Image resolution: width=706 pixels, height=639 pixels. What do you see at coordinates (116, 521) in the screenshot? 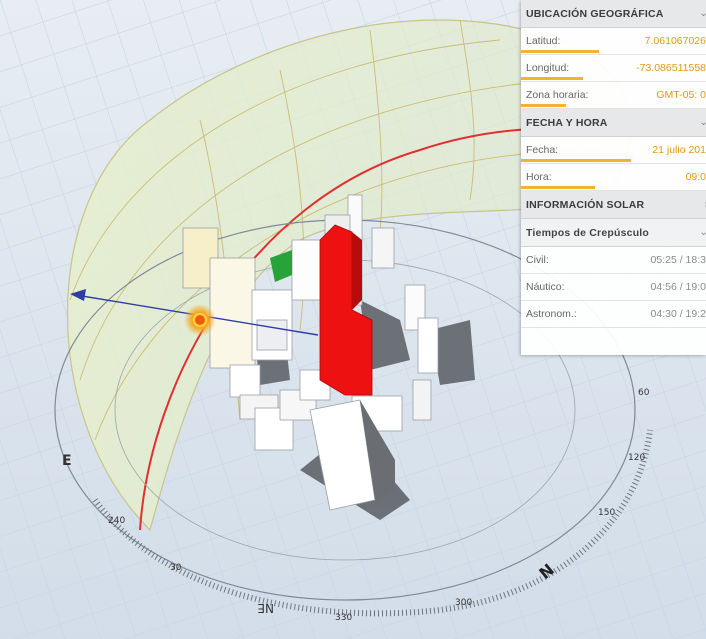
I see `compass-label: 240` at bounding box center [116, 521].